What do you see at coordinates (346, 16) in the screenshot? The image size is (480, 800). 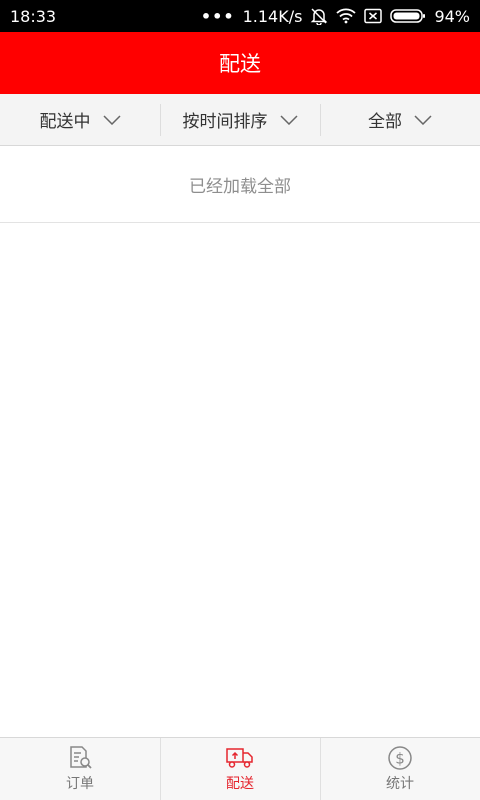 I see `wifi-icon` at bounding box center [346, 16].